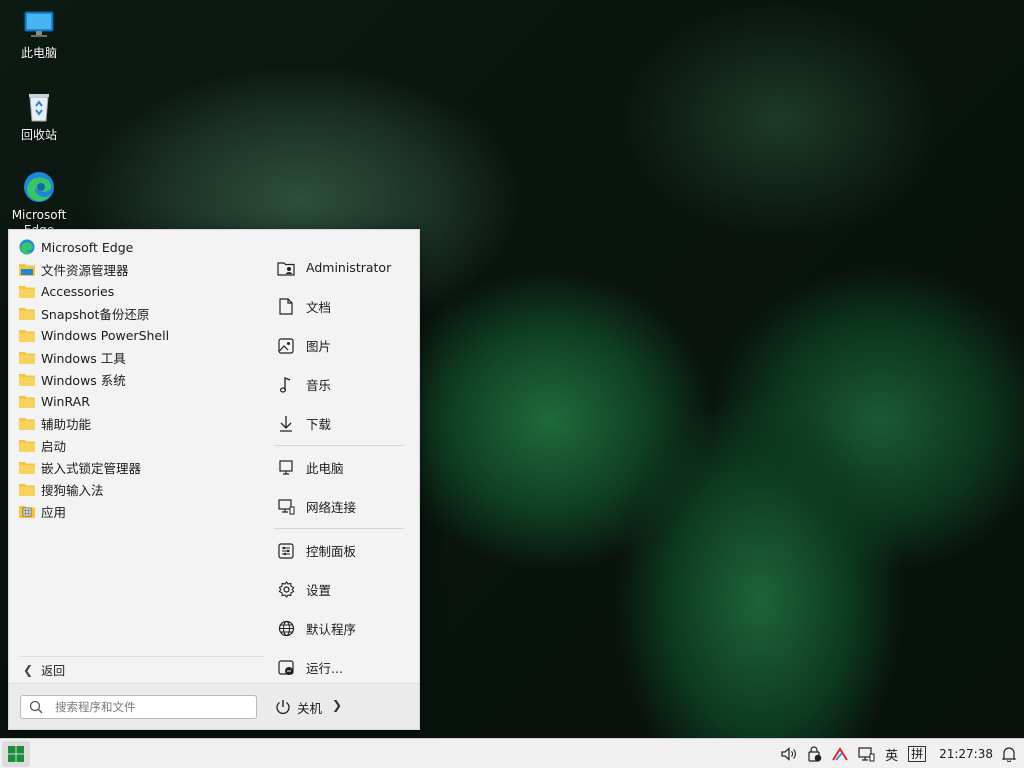 The height and width of the screenshot is (768, 1024). Describe the element at coordinates (143, 670) in the screenshot. I see `back-button: ❮ 返回` at that location.